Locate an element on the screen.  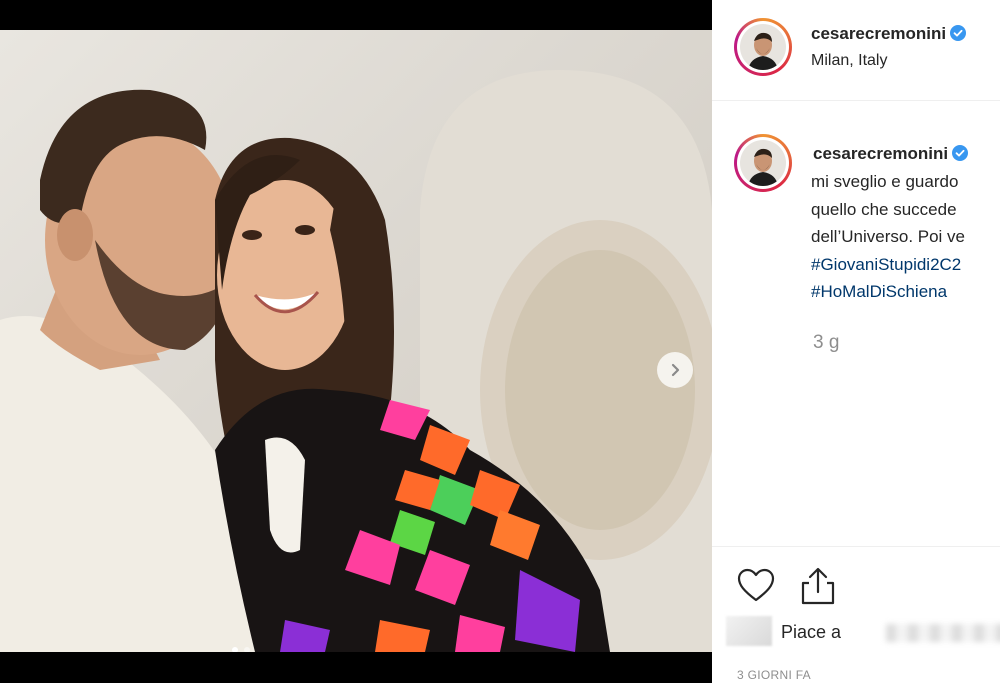
carousel-dot is located at coordinates (247, 649).